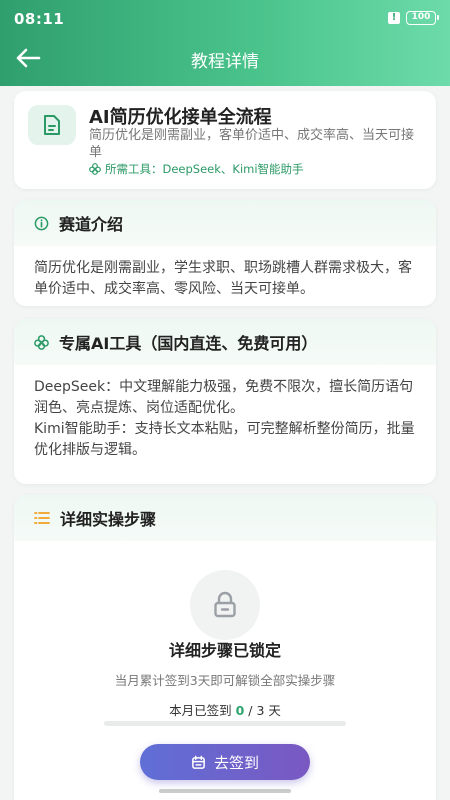 The height and width of the screenshot is (800, 450). I want to click on required-tools: 所需工具：DeepSeek、Kimi智能助手, so click(196, 169).